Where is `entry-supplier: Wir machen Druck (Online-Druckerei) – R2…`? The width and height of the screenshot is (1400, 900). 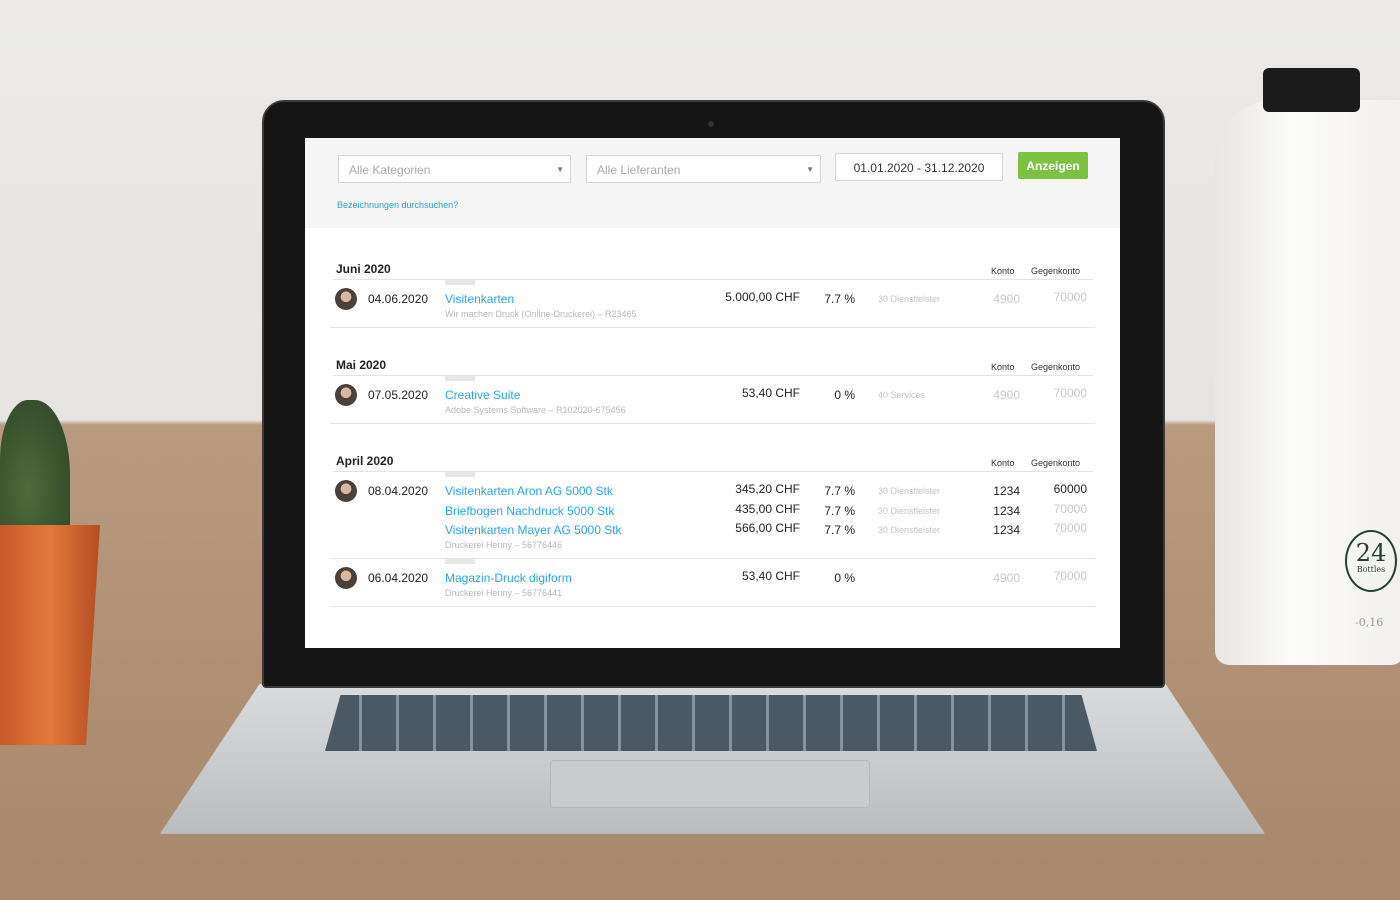 entry-supplier: Wir machen Druck (Online-Druckerei) – R2… is located at coordinates (541, 314).